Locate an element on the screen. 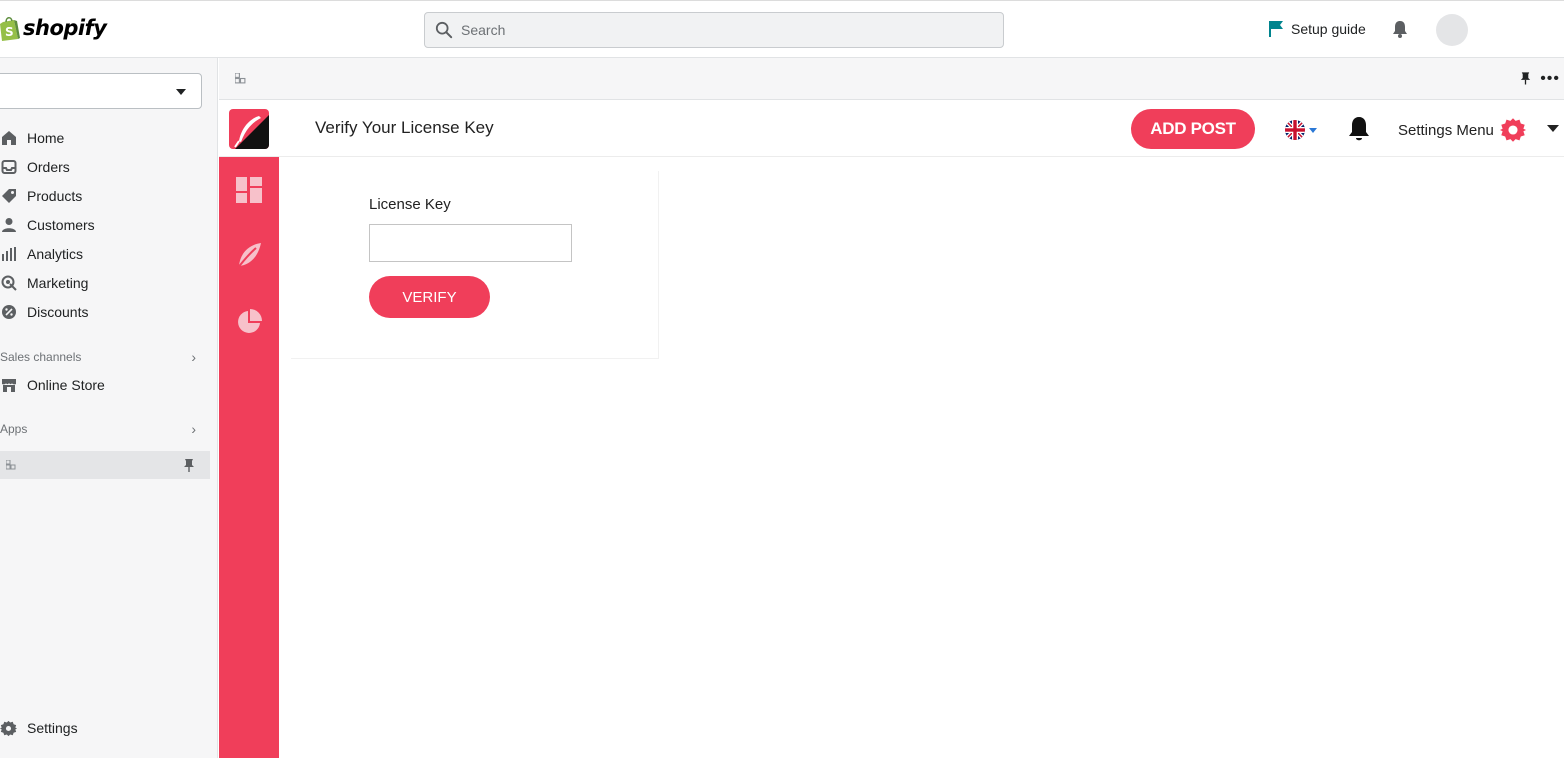 The image size is (1564, 758). sidebar-item-label: Marketing is located at coordinates (58, 283).